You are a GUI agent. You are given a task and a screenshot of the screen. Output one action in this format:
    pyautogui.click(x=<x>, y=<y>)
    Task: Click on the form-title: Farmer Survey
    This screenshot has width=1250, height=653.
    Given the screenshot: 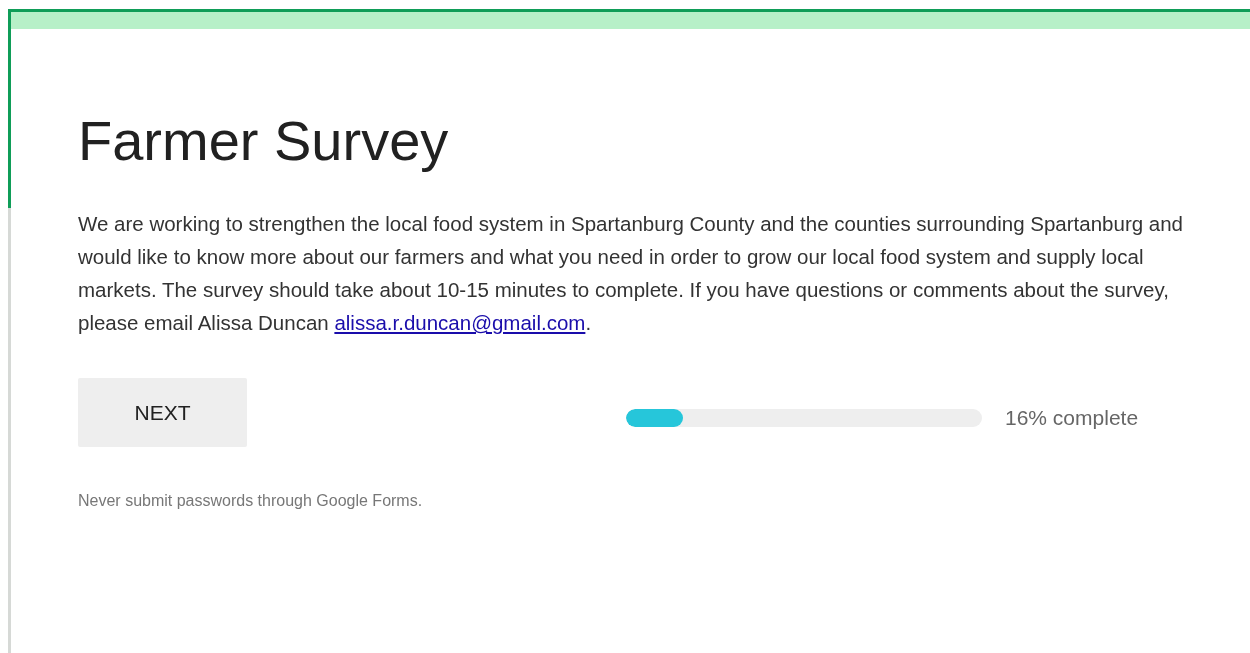 What is the action you would take?
    pyautogui.click(x=264, y=141)
    